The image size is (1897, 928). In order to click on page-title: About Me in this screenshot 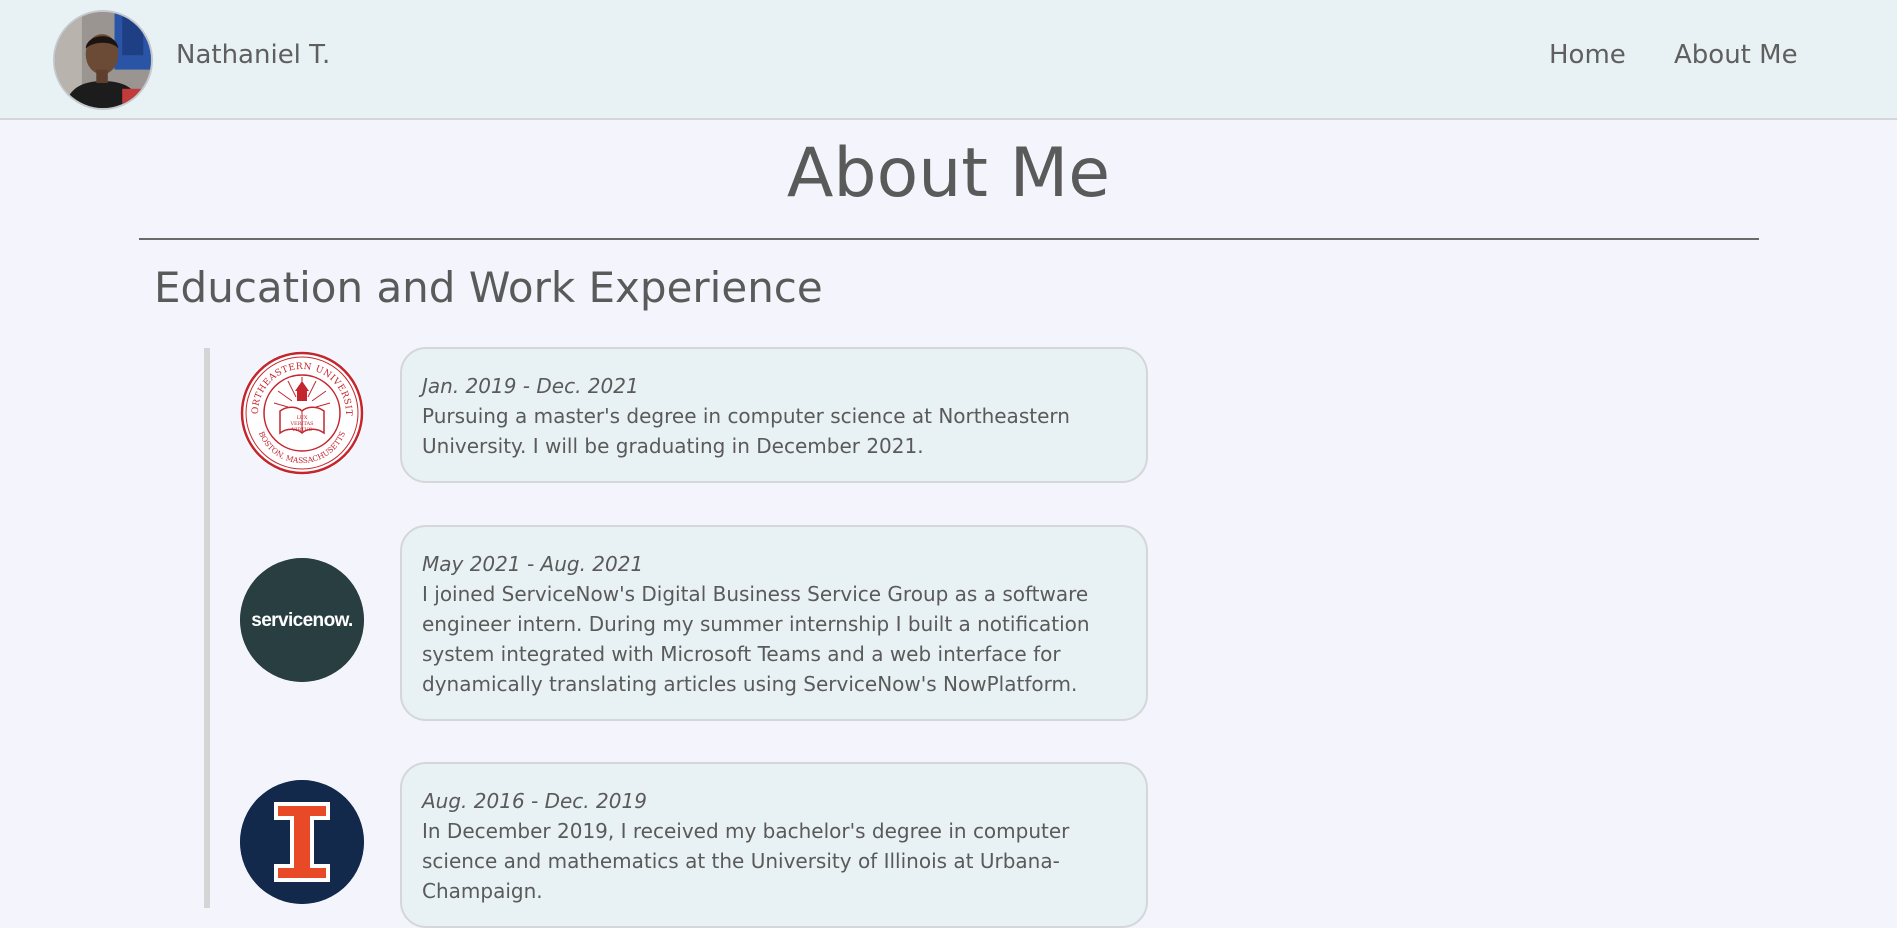, I will do `click(948, 173)`.